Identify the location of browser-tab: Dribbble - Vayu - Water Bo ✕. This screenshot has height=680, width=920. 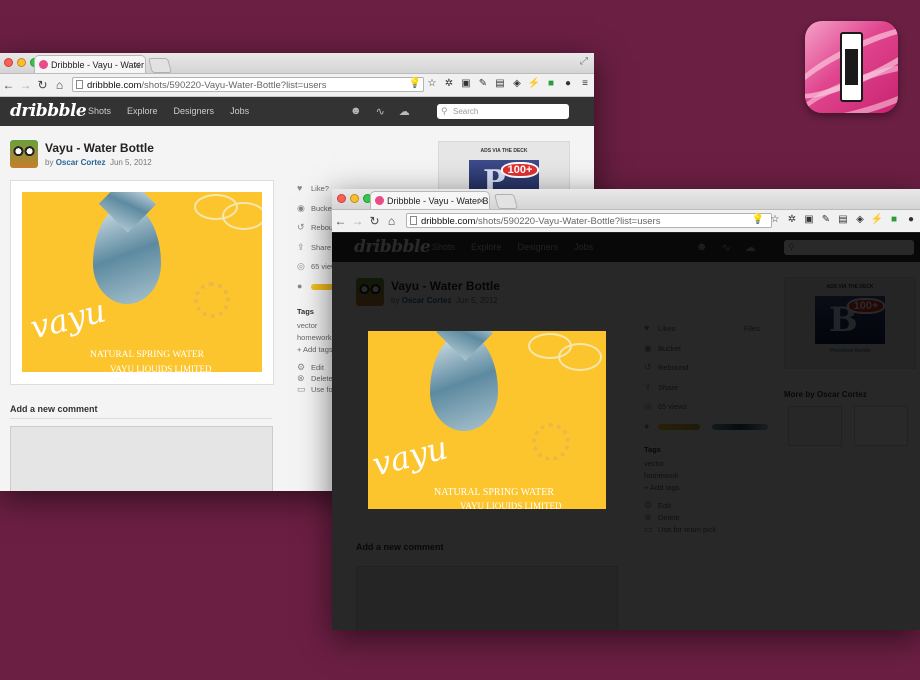
(90, 64).